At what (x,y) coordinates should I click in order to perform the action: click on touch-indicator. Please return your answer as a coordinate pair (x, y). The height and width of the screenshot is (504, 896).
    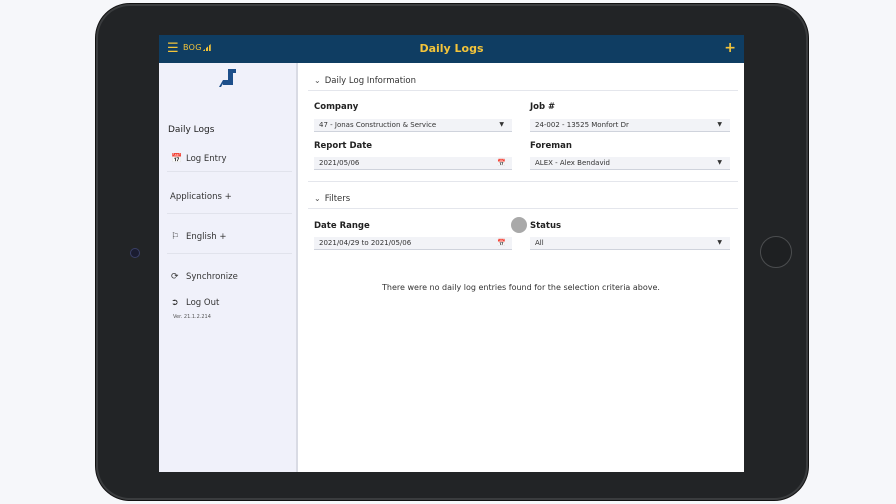
    Looking at the image, I should click on (519, 225).